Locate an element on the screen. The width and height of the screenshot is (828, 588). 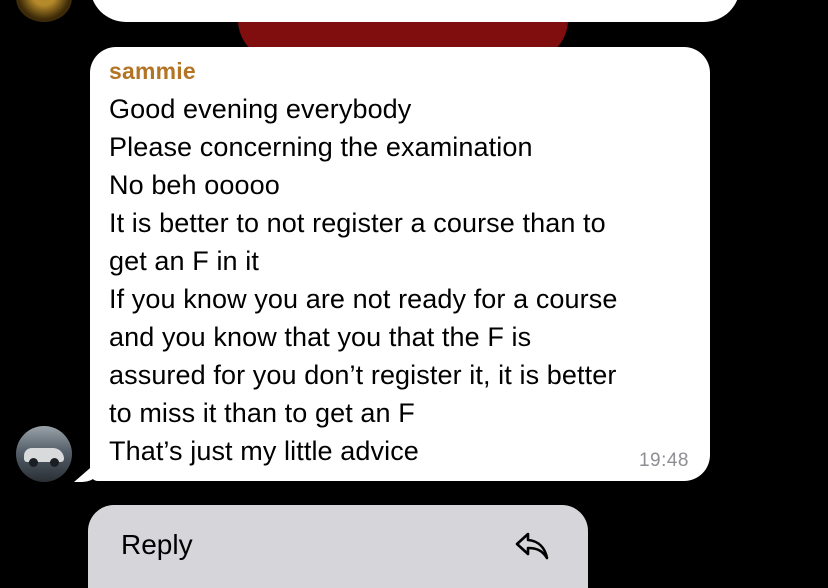
reply-arrow-icon is located at coordinates (532, 546).